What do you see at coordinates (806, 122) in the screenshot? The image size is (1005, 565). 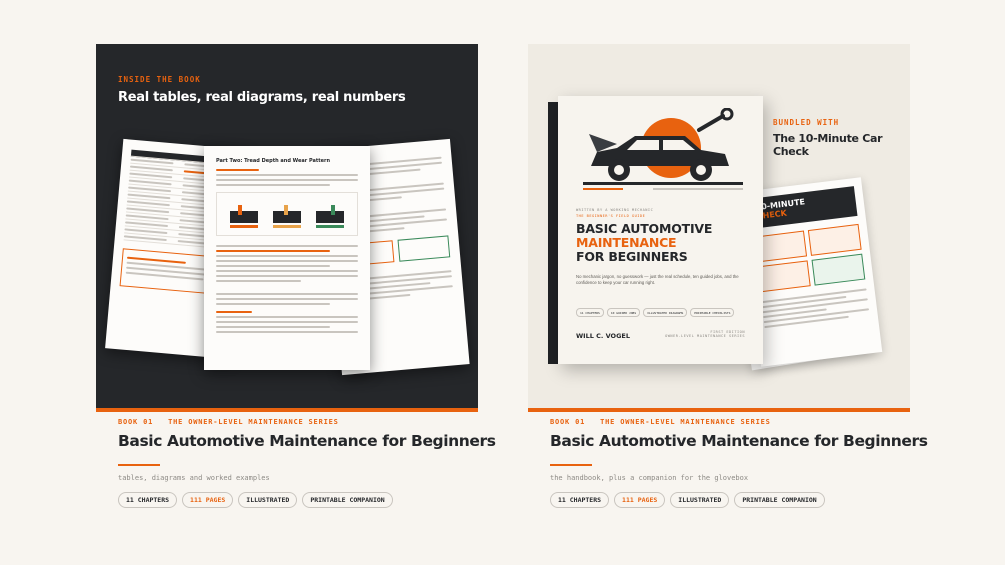 I see `bundled-kicker: BUNDLED WITH` at bounding box center [806, 122].